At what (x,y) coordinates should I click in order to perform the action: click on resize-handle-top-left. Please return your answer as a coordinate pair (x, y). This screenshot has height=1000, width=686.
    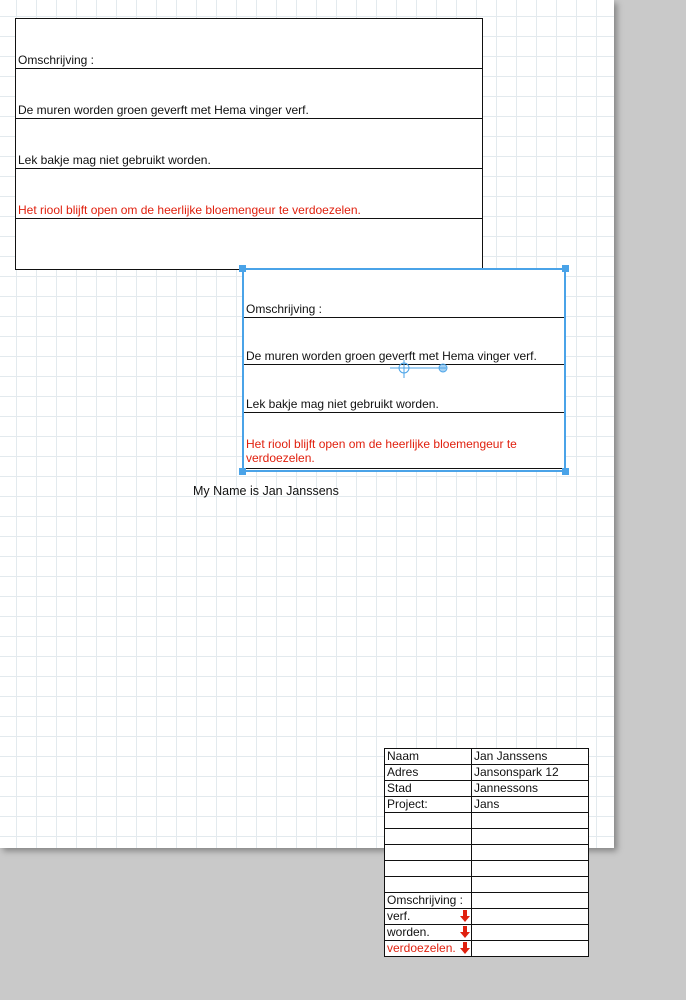
    Looking at the image, I should click on (242, 268).